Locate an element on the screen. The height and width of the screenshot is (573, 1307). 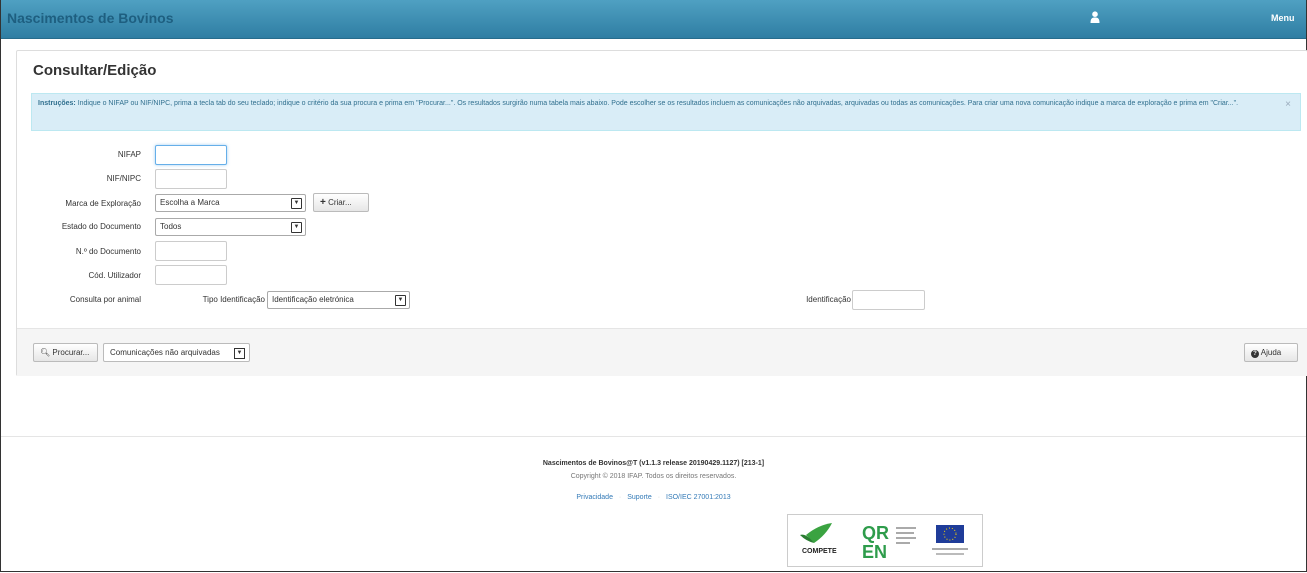
funding-logos: COMPETE QR EN is located at coordinates (885, 540).